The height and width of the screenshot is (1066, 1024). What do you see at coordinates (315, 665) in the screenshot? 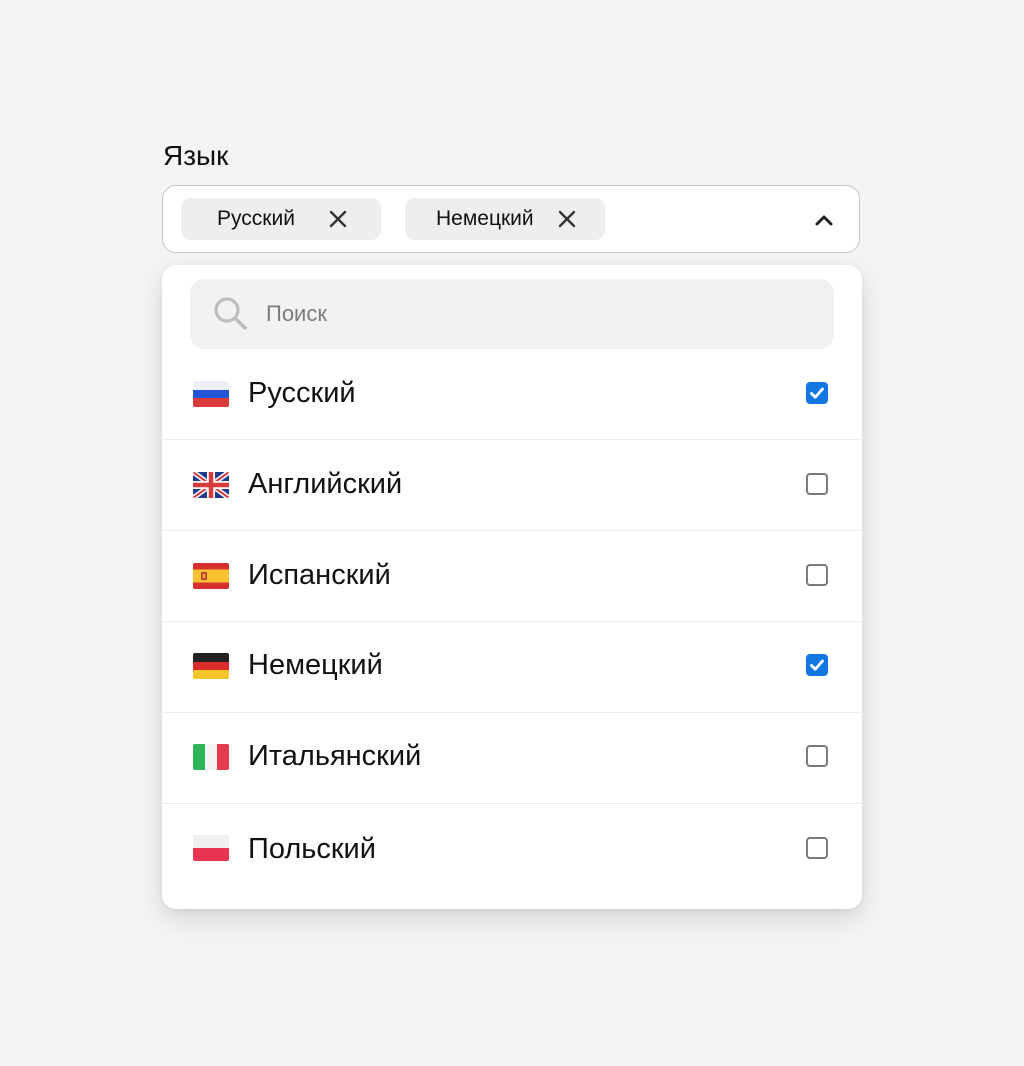
I see `option-label: Немецкий` at bounding box center [315, 665].